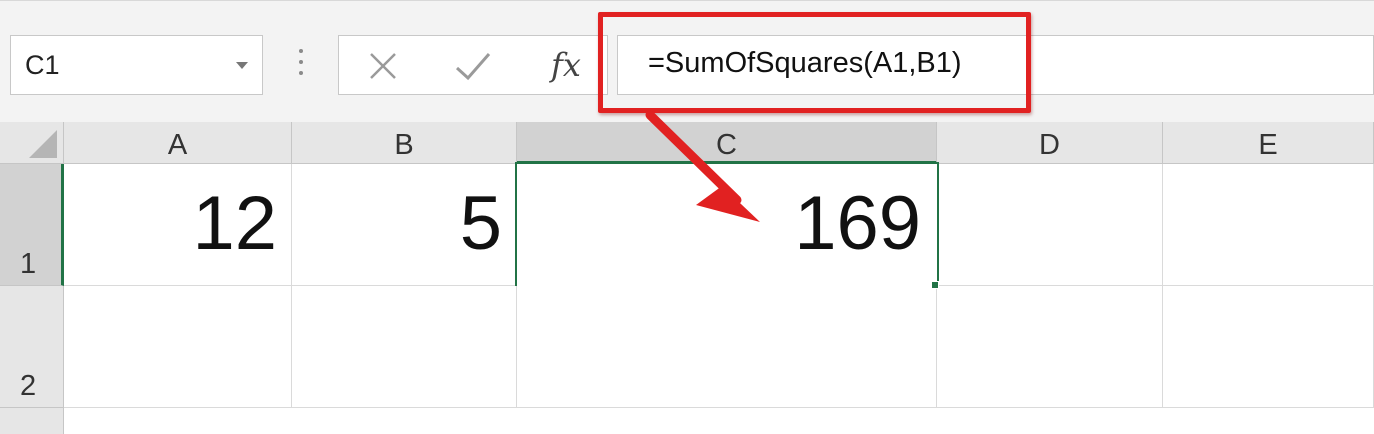 The width and height of the screenshot is (1374, 434). What do you see at coordinates (28, 264) in the screenshot?
I see `row-header-label: 1` at bounding box center [28, 264].